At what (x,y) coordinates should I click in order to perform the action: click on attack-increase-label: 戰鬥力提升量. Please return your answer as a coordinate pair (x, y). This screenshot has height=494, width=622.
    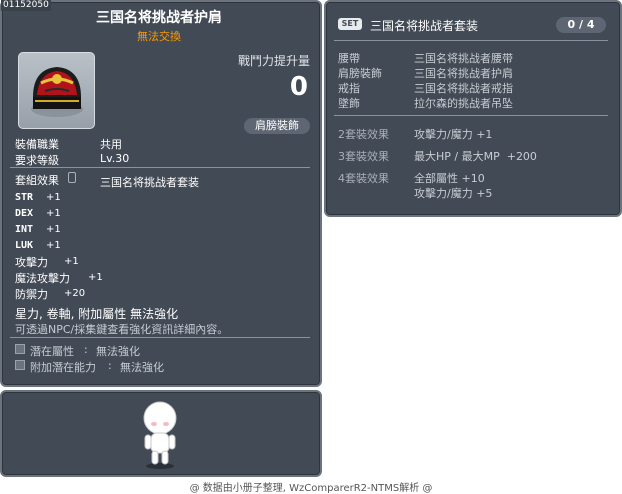
    Looking at the image, I should click on (273, 61).